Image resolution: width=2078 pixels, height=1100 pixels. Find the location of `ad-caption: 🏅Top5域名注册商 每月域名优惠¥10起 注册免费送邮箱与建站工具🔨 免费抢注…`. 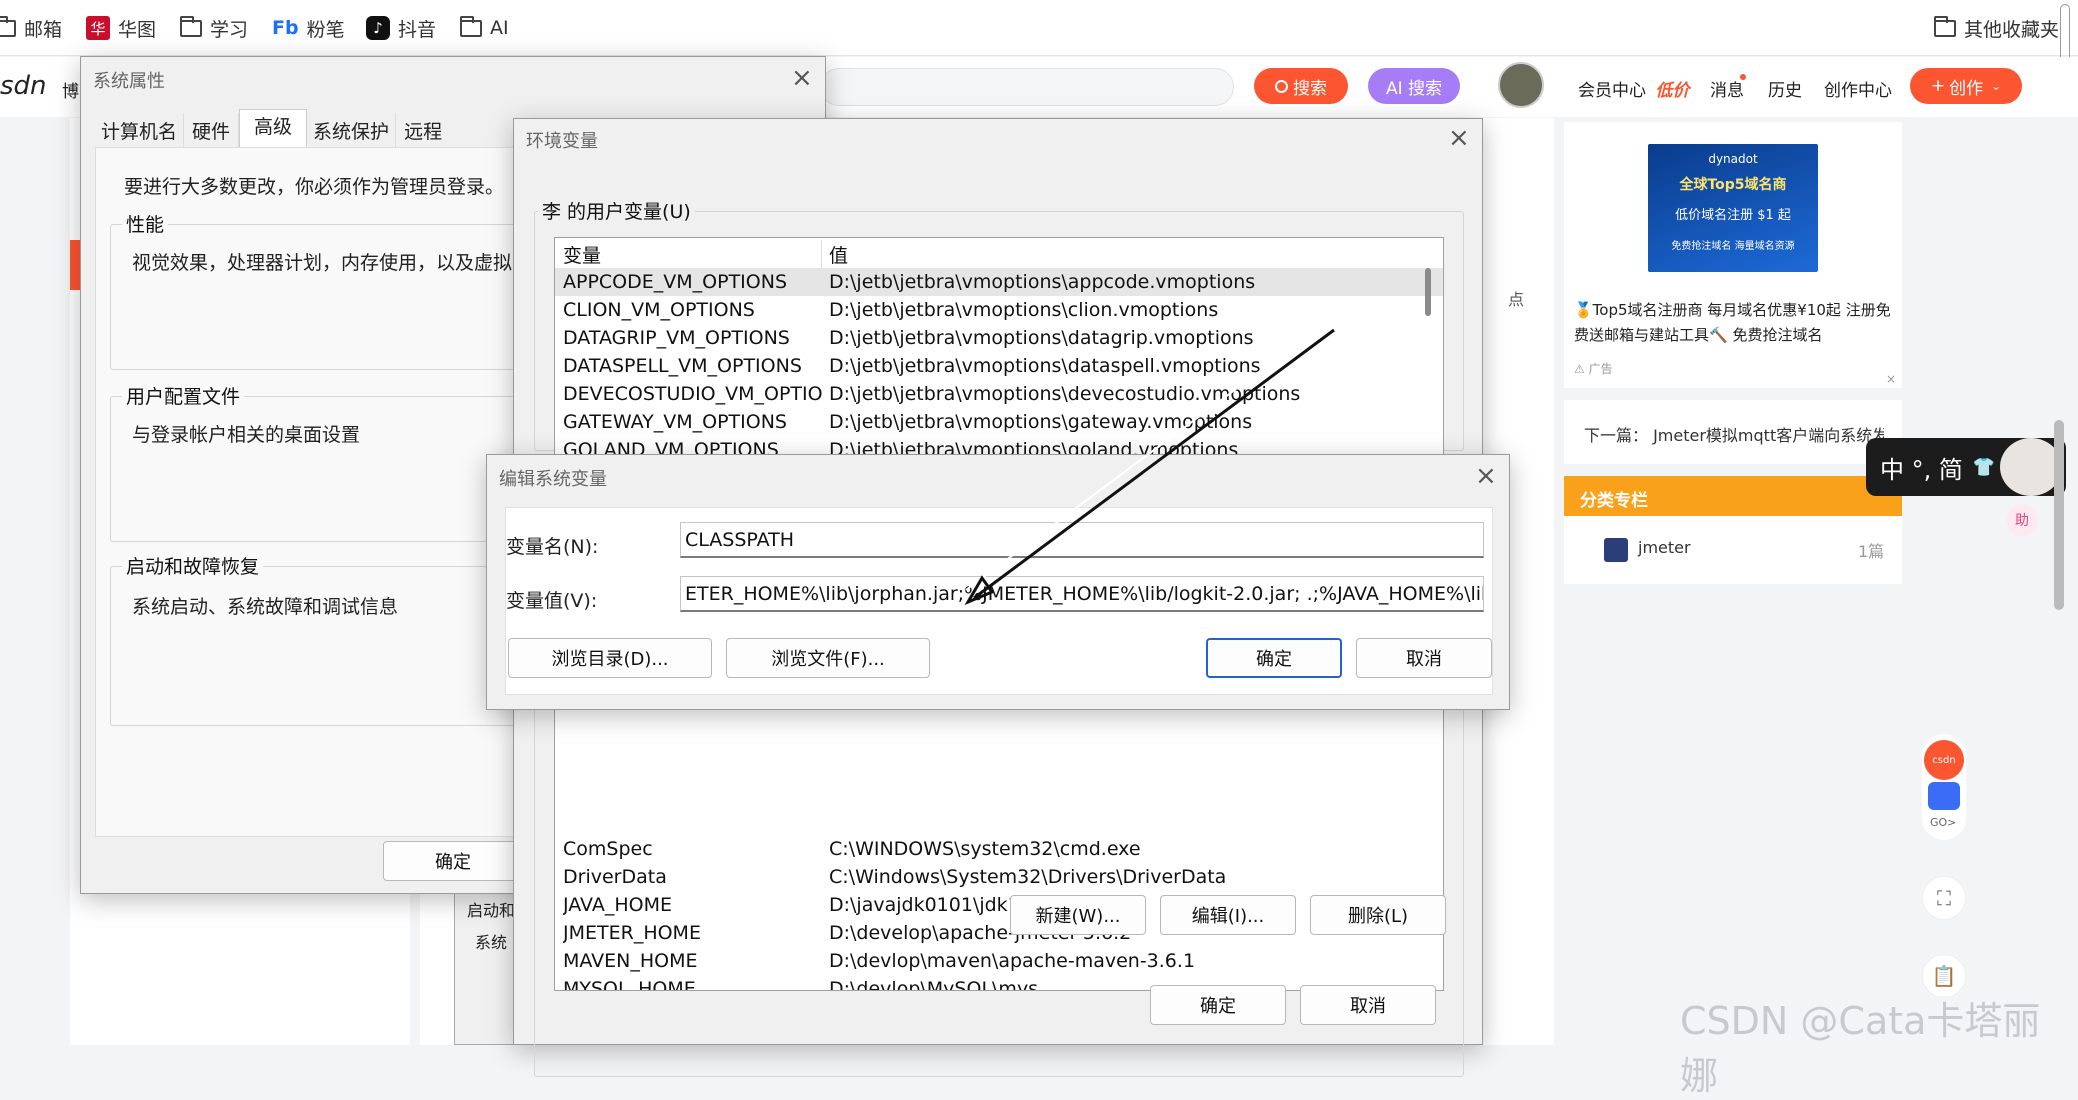

ad-caption: 🏅Top5域名注册商 每月域名优惠¥10起 注册免费送邮箱与建站工具🔨 免费抢注… is located at coordinates (1734, 323).